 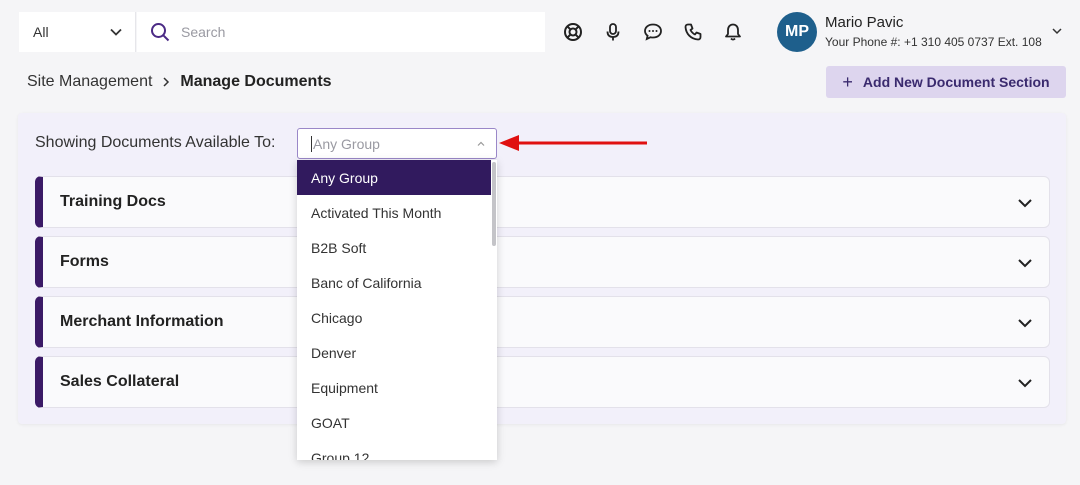 I want to click on microphone-icon, so click(x=613, y=32).